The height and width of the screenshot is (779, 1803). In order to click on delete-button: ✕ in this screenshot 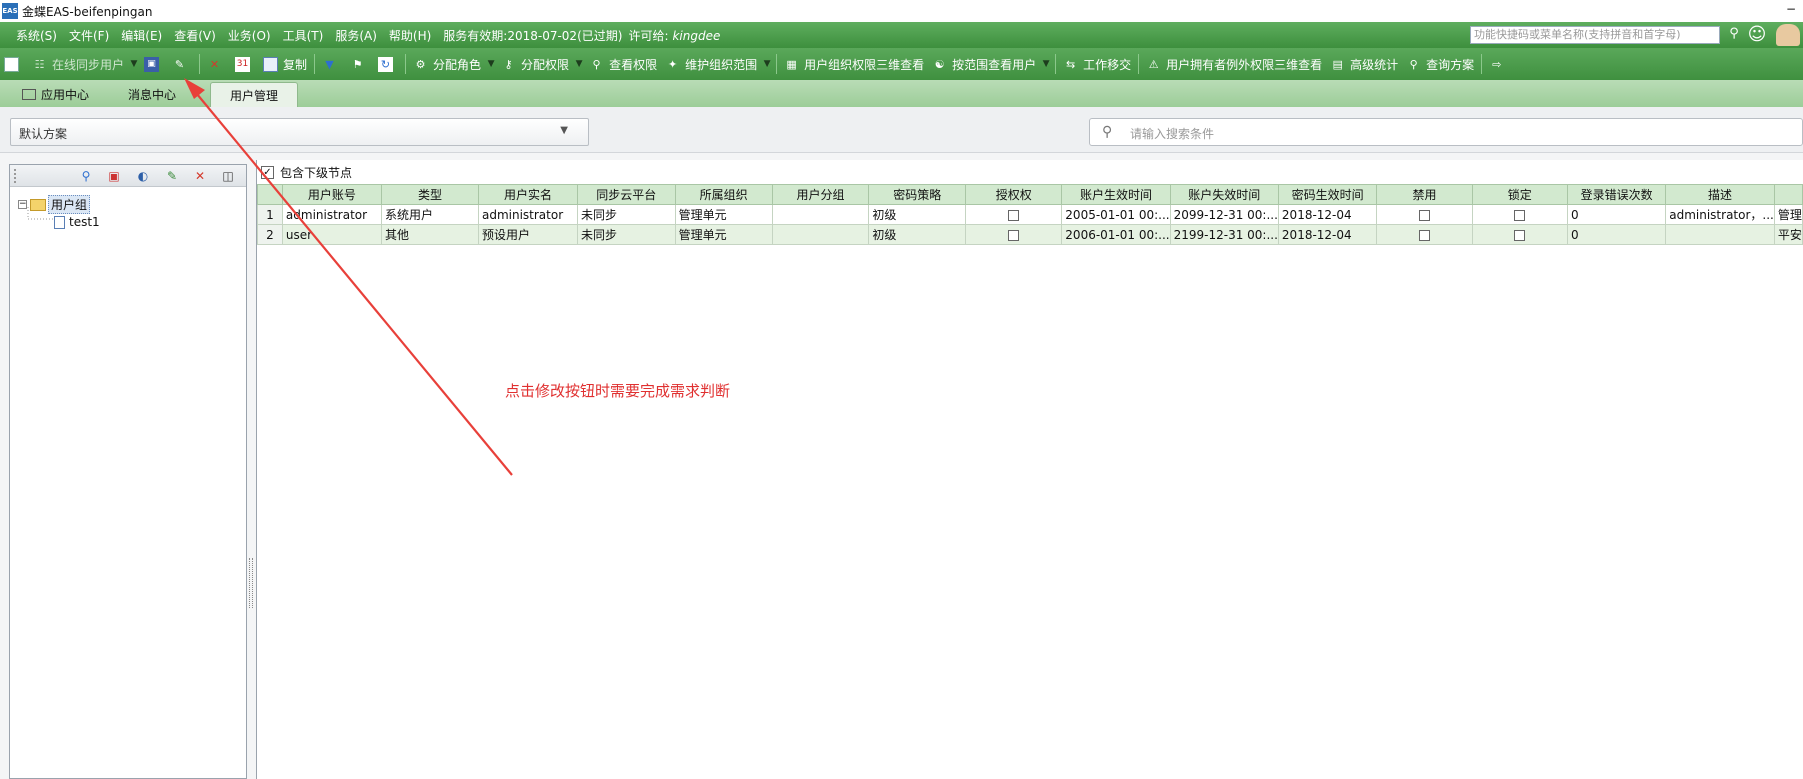, I will do `click(217, 64)`.